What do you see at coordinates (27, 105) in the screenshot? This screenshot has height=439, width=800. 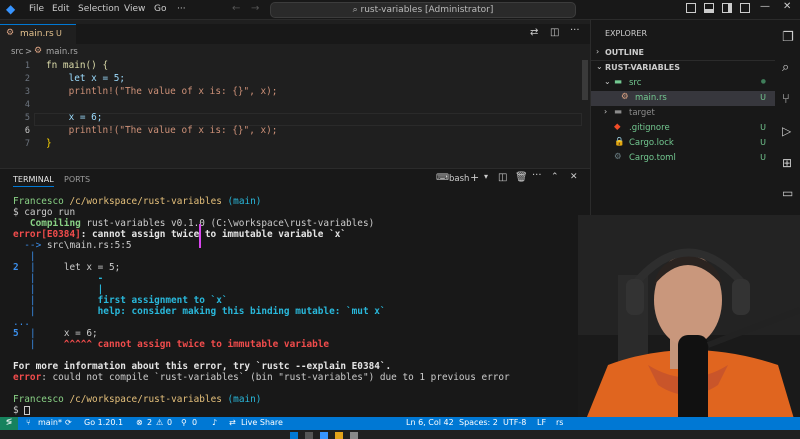 I see `line-number: 4` at bounding box center [27, 105].